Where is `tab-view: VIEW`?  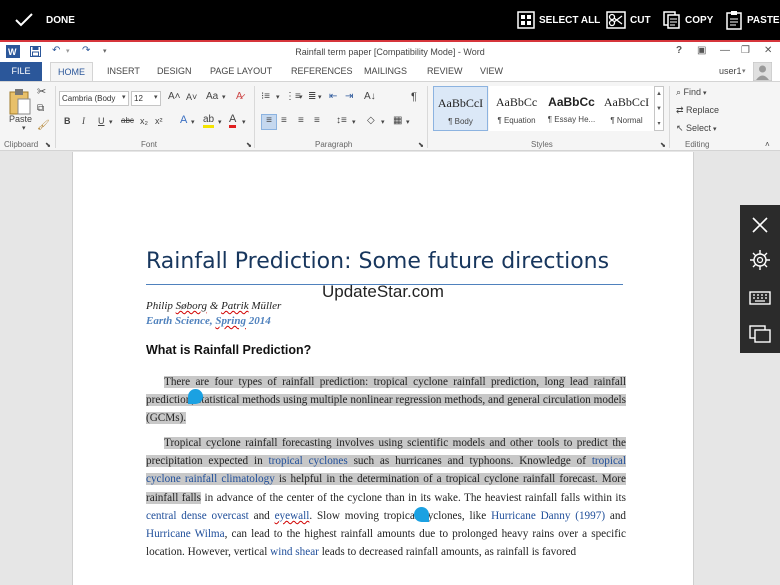 tab-view: VIEW is located at coordinates (491, 71).